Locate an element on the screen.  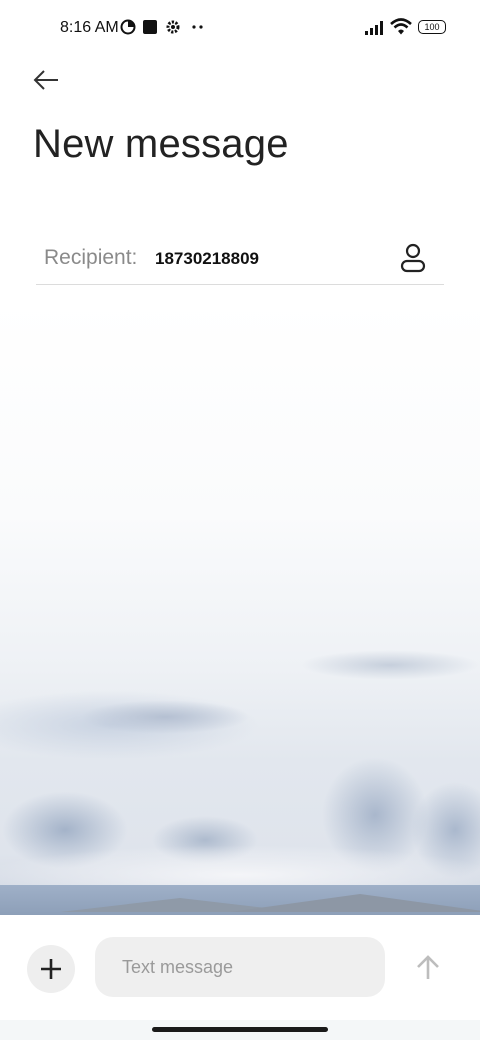
signal-icon is located at coordinates (374, 28).